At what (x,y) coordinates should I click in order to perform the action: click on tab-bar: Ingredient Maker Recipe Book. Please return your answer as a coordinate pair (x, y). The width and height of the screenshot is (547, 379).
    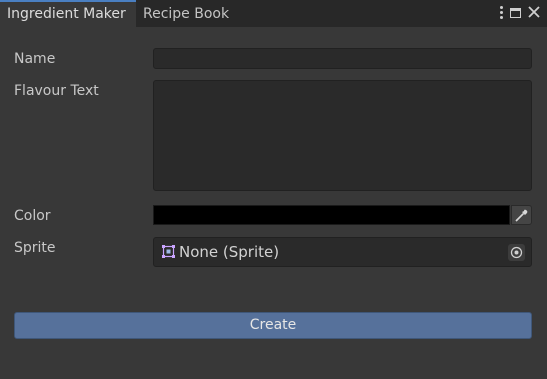
    Looking at the image, I should click on (273, 13).